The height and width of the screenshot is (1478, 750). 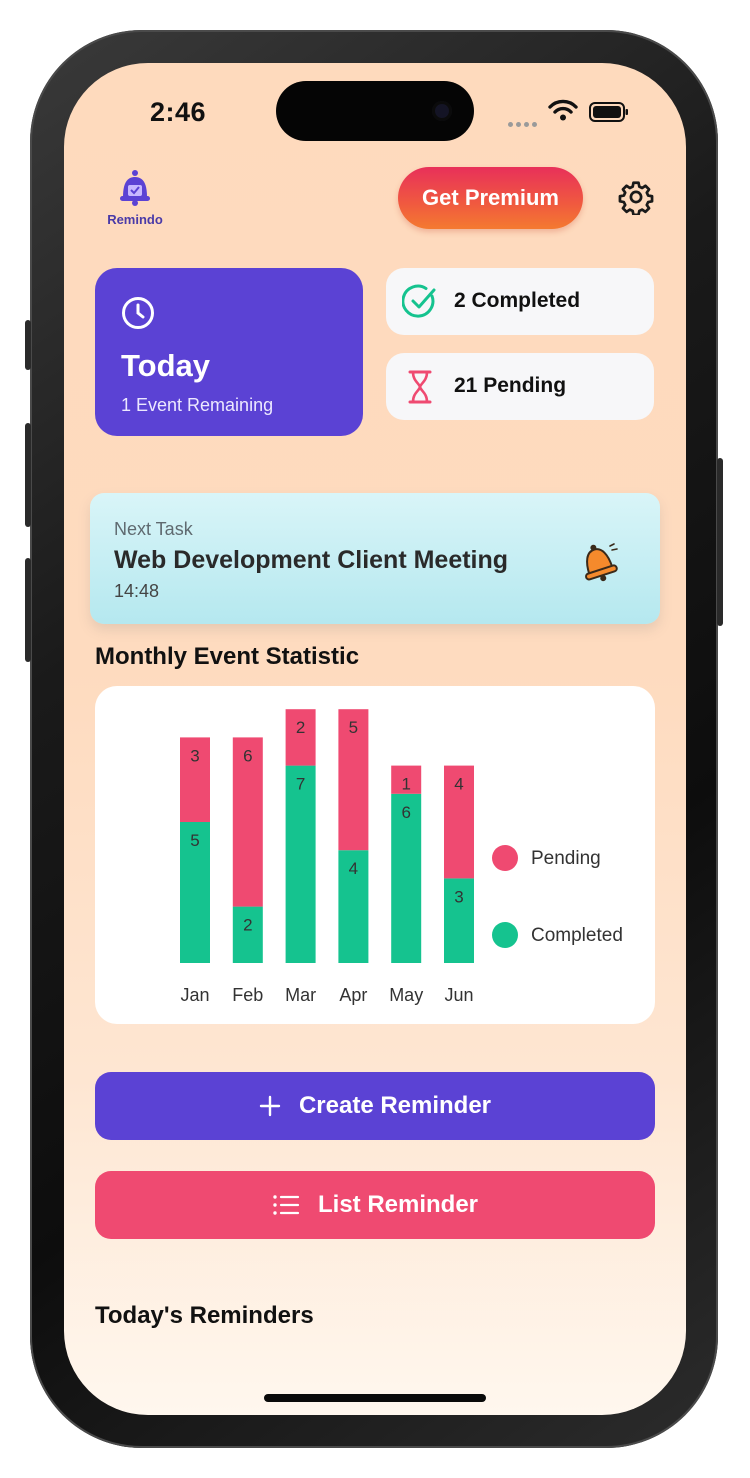 I want to click on data-label-completed-jun: 3, so click(x=458, y=896).